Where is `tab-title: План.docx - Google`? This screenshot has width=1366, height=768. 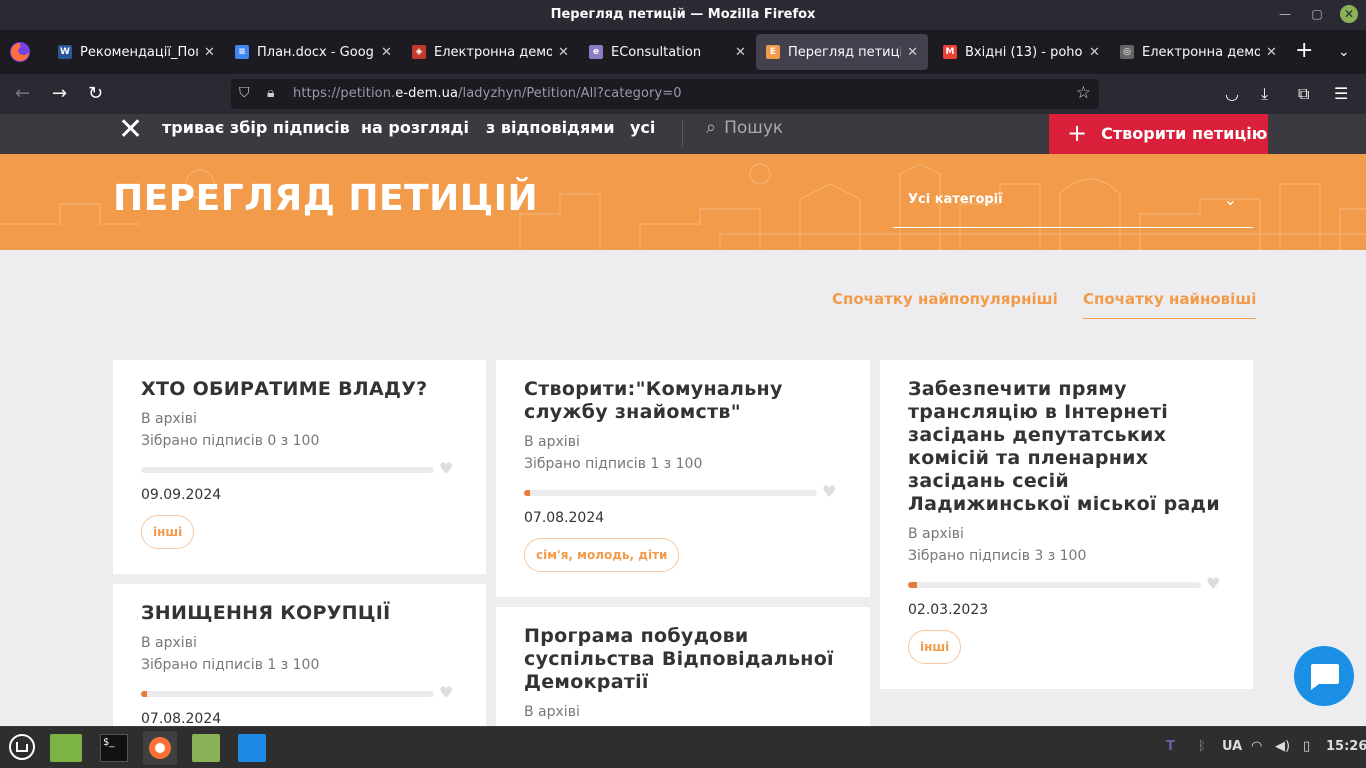 tab-title: План.docx - Google is located at coordinates (316, 52).